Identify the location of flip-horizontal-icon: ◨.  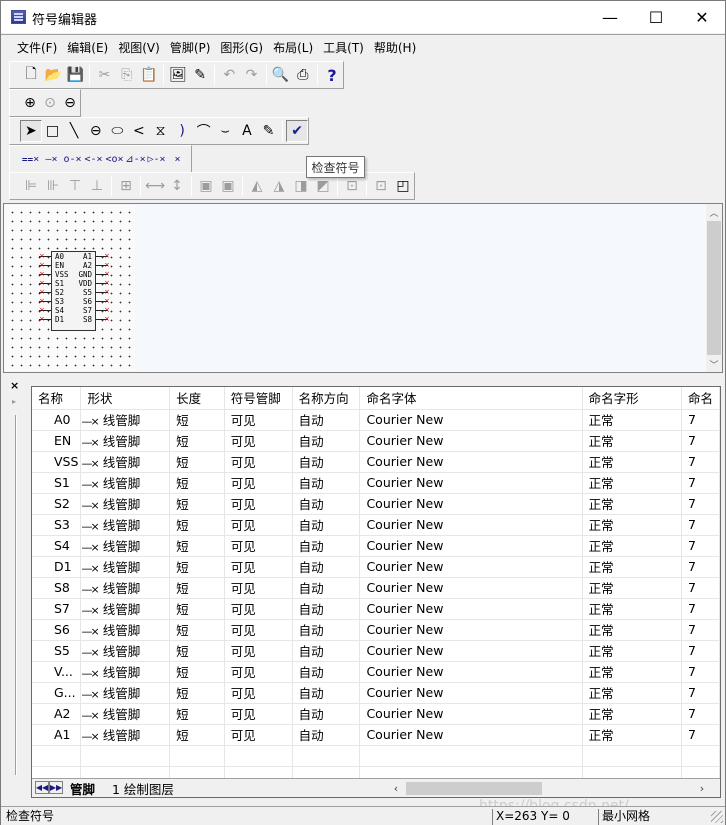
(301, 186).